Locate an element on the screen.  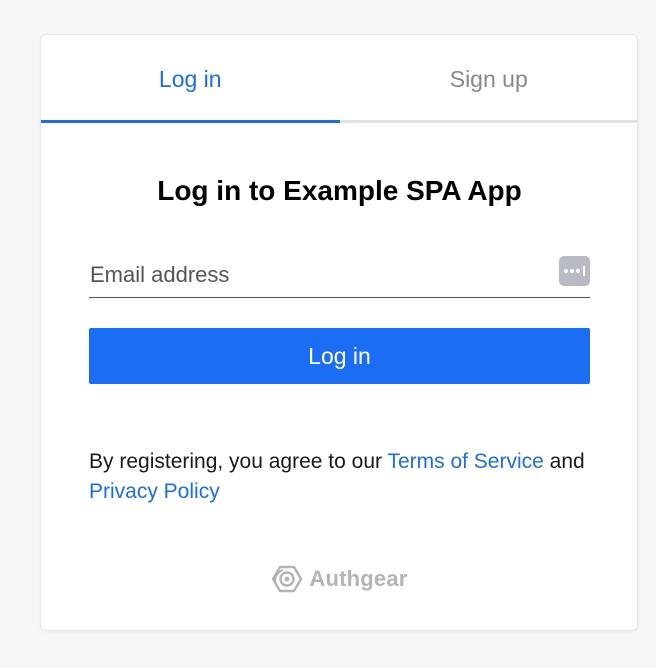
tab-sign-up-underline is located at coordinates (488, 121).